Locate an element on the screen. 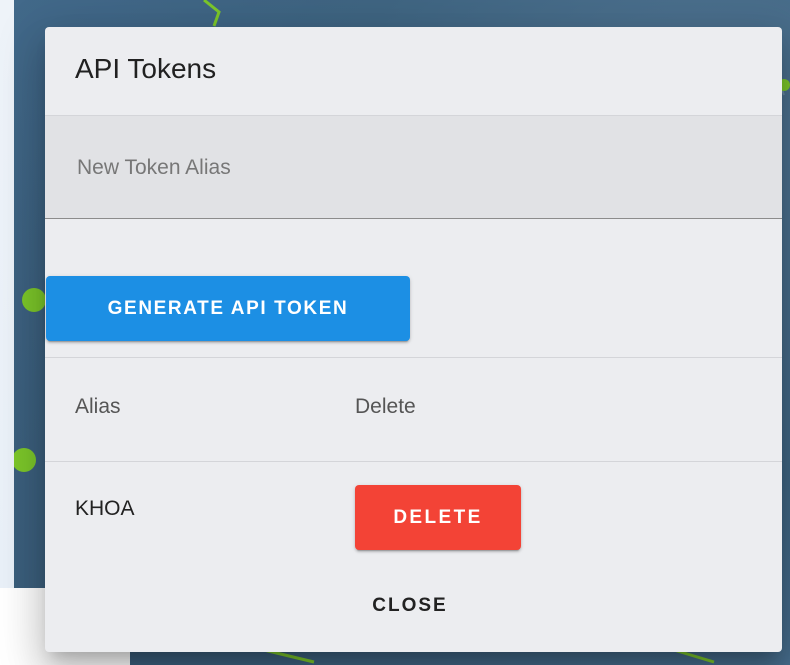 This screenshot has height=665, width=790. dialog-title: API Tokens is located at coordinates (146, 68).